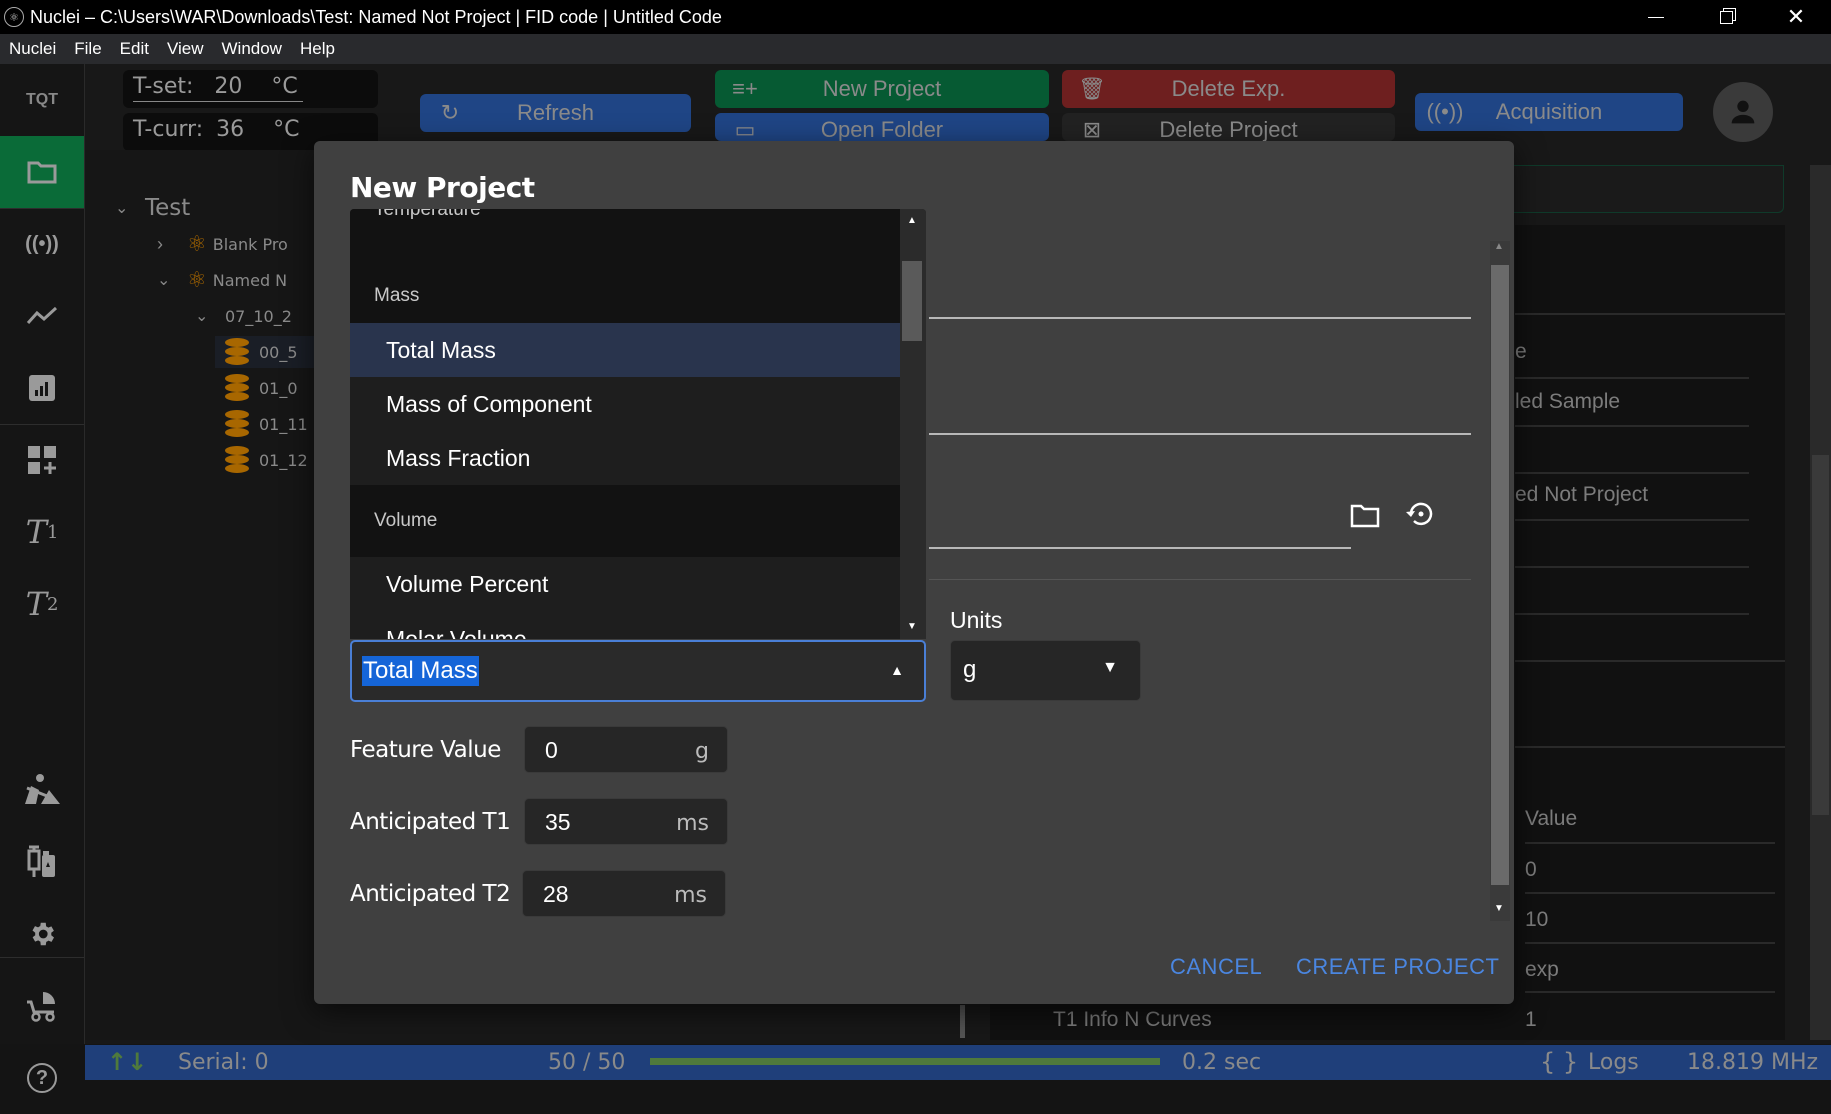  Describe the element at coordinates (1521, 351) in the screenshot. I see `property-row-partial: e` at that location.